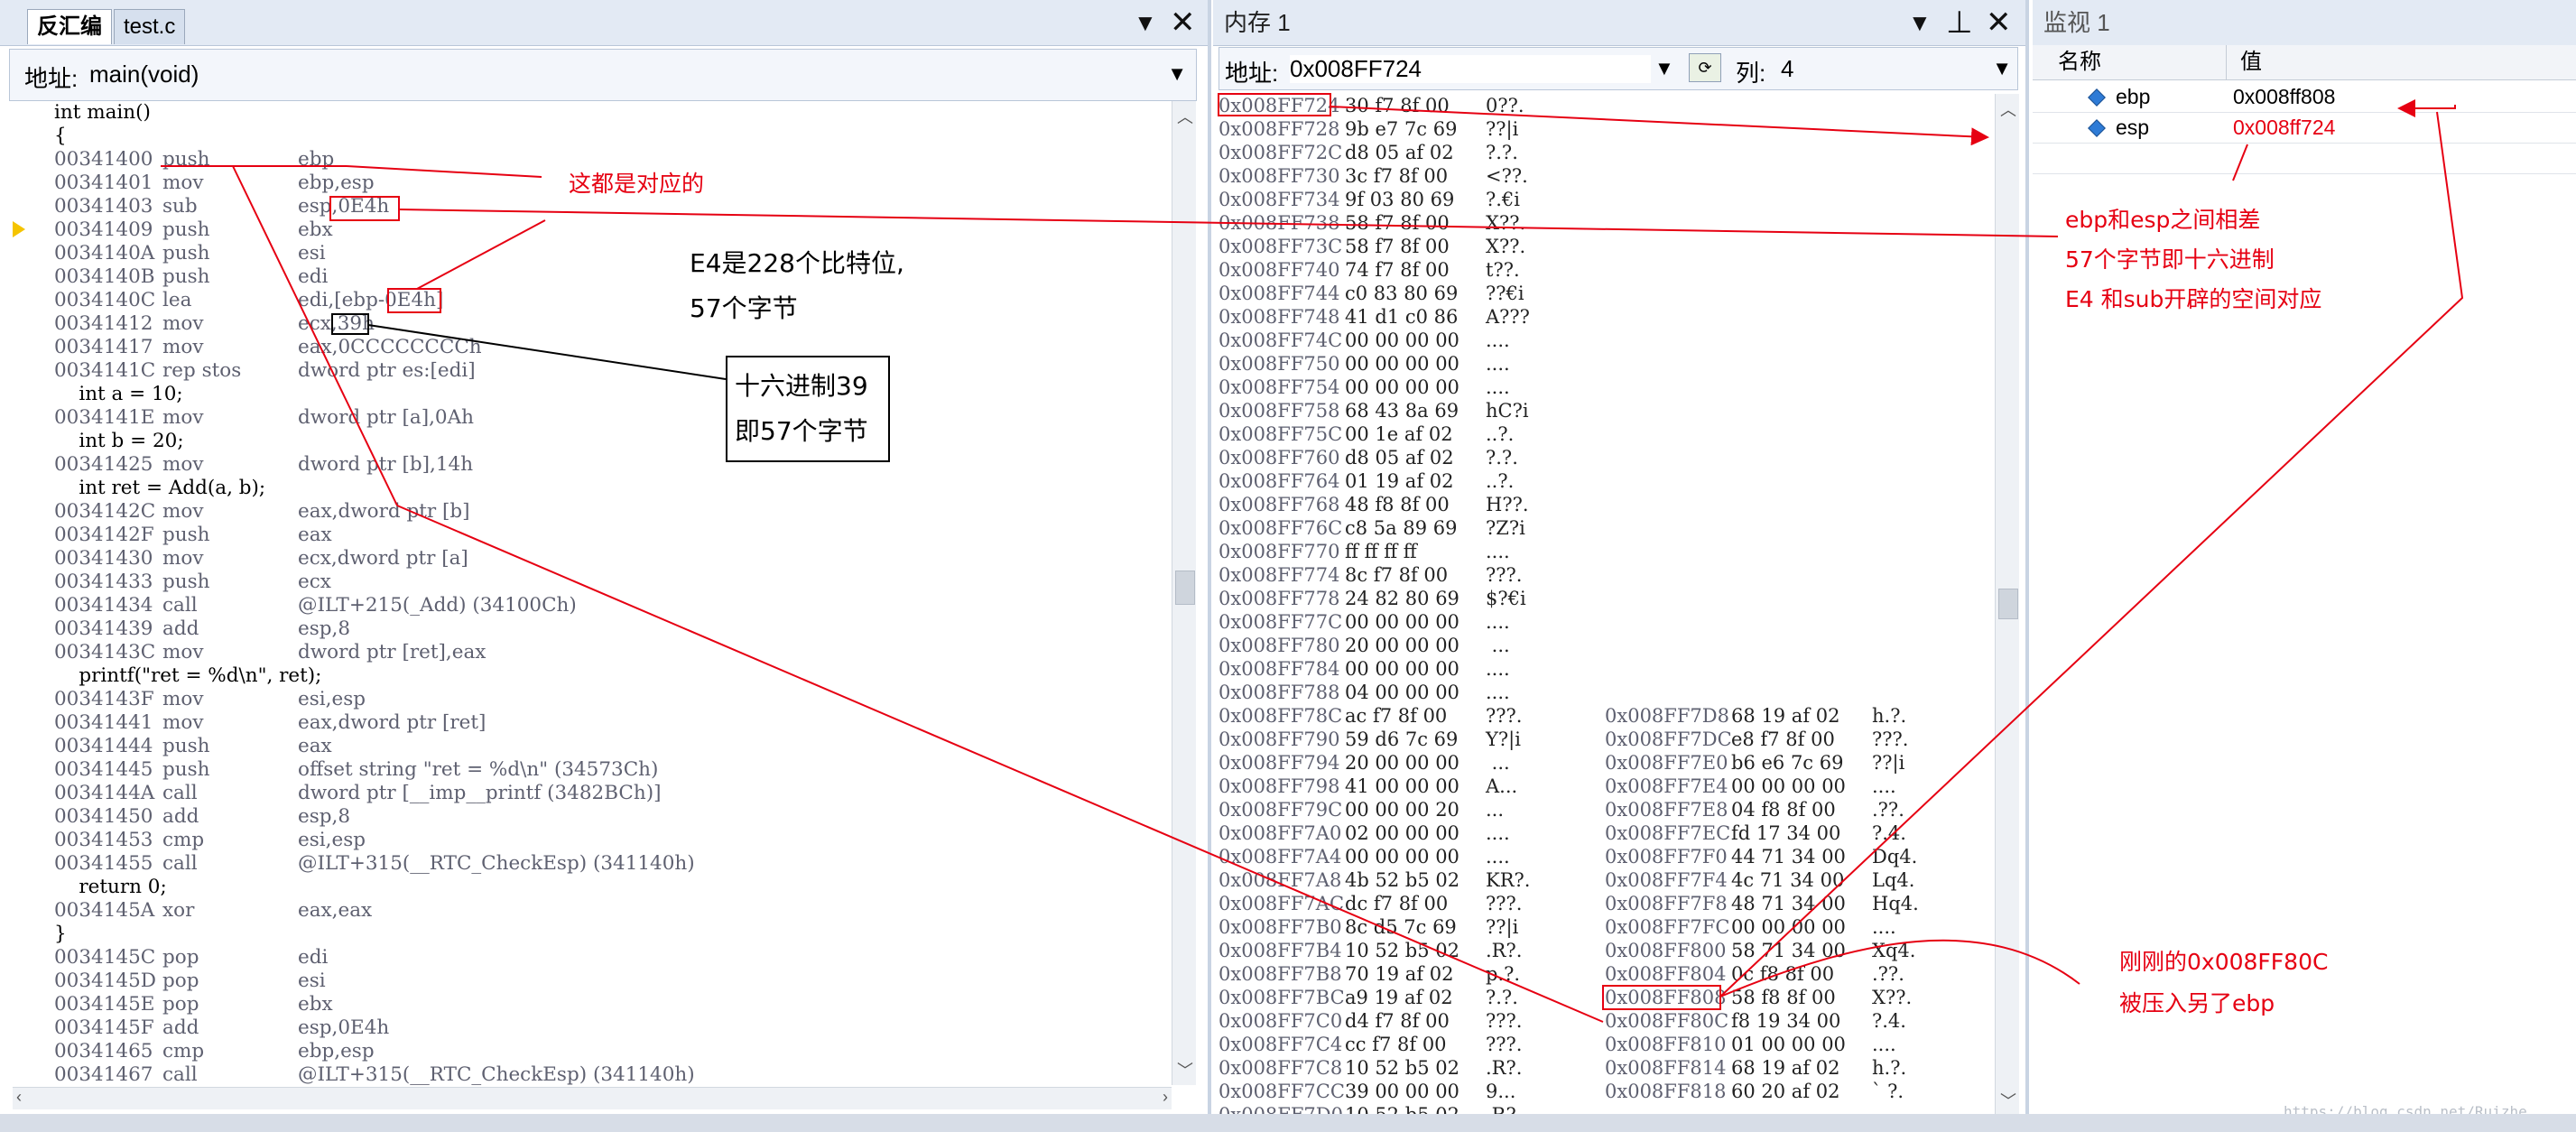 This screenshot has width=2576, height=1132. I want to click on address-dropdown-icon: ▼, so click(1177, 74).